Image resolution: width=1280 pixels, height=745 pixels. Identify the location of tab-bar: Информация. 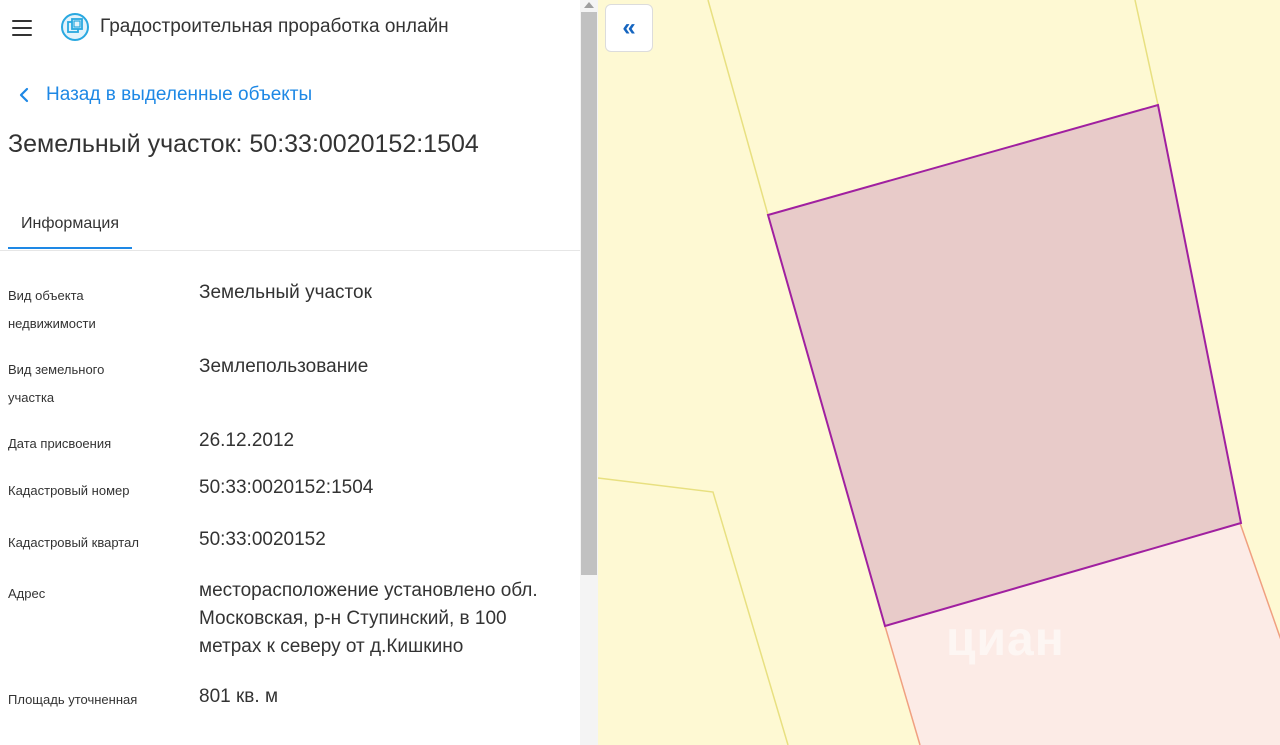
(290, 225).